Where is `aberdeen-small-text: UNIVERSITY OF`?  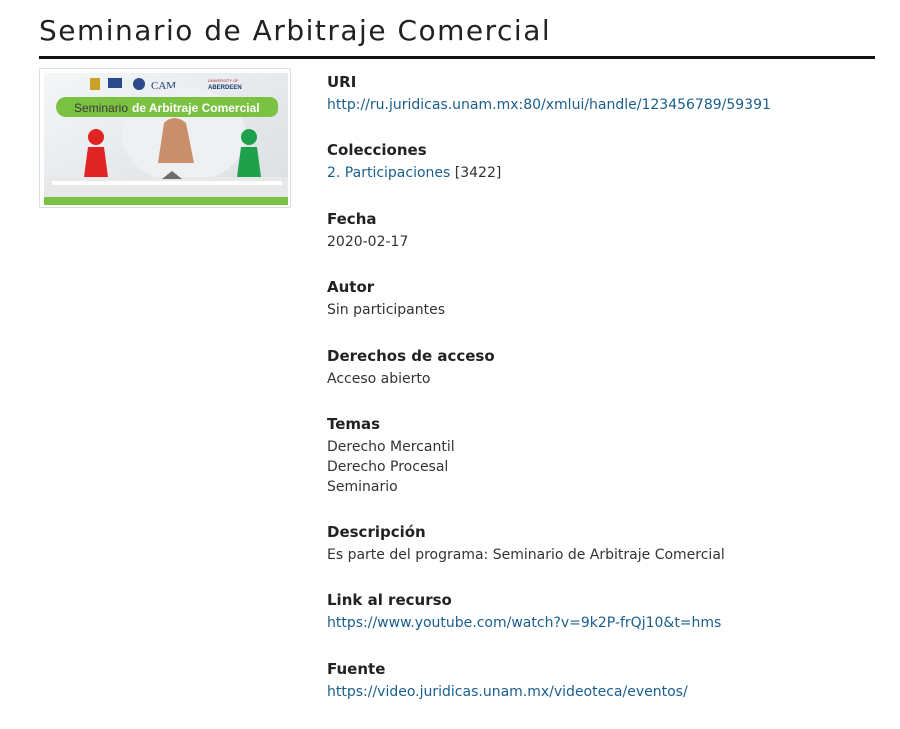 aberdeen-small-text: UNIVERSITY OF is located at coordinates (223, 80).